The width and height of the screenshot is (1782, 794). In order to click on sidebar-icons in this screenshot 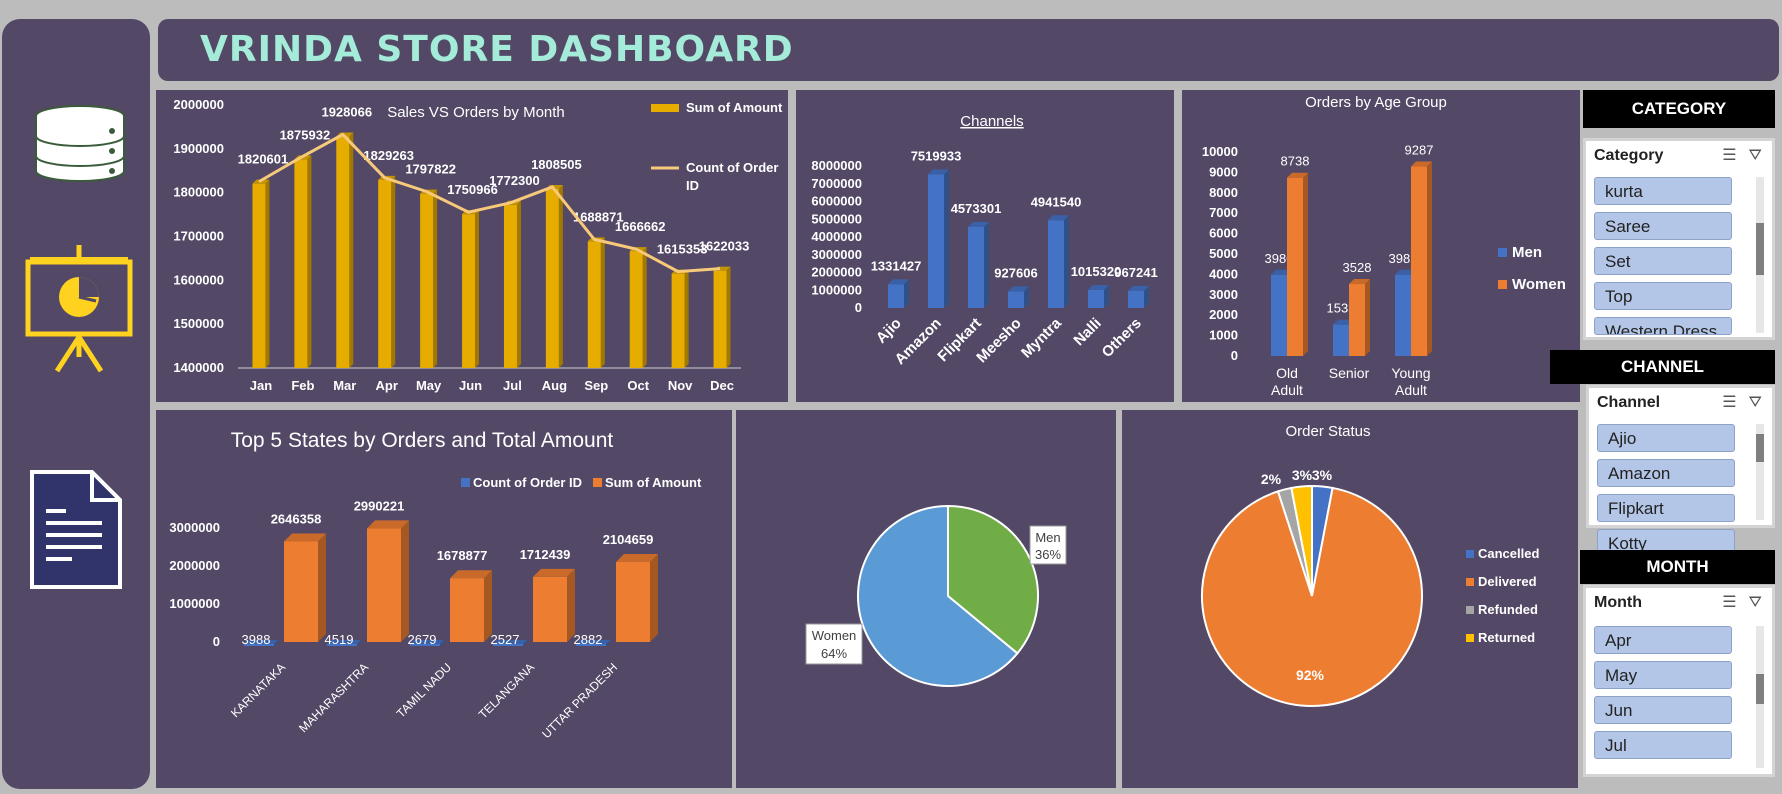, I will do `click(79, 347)`.